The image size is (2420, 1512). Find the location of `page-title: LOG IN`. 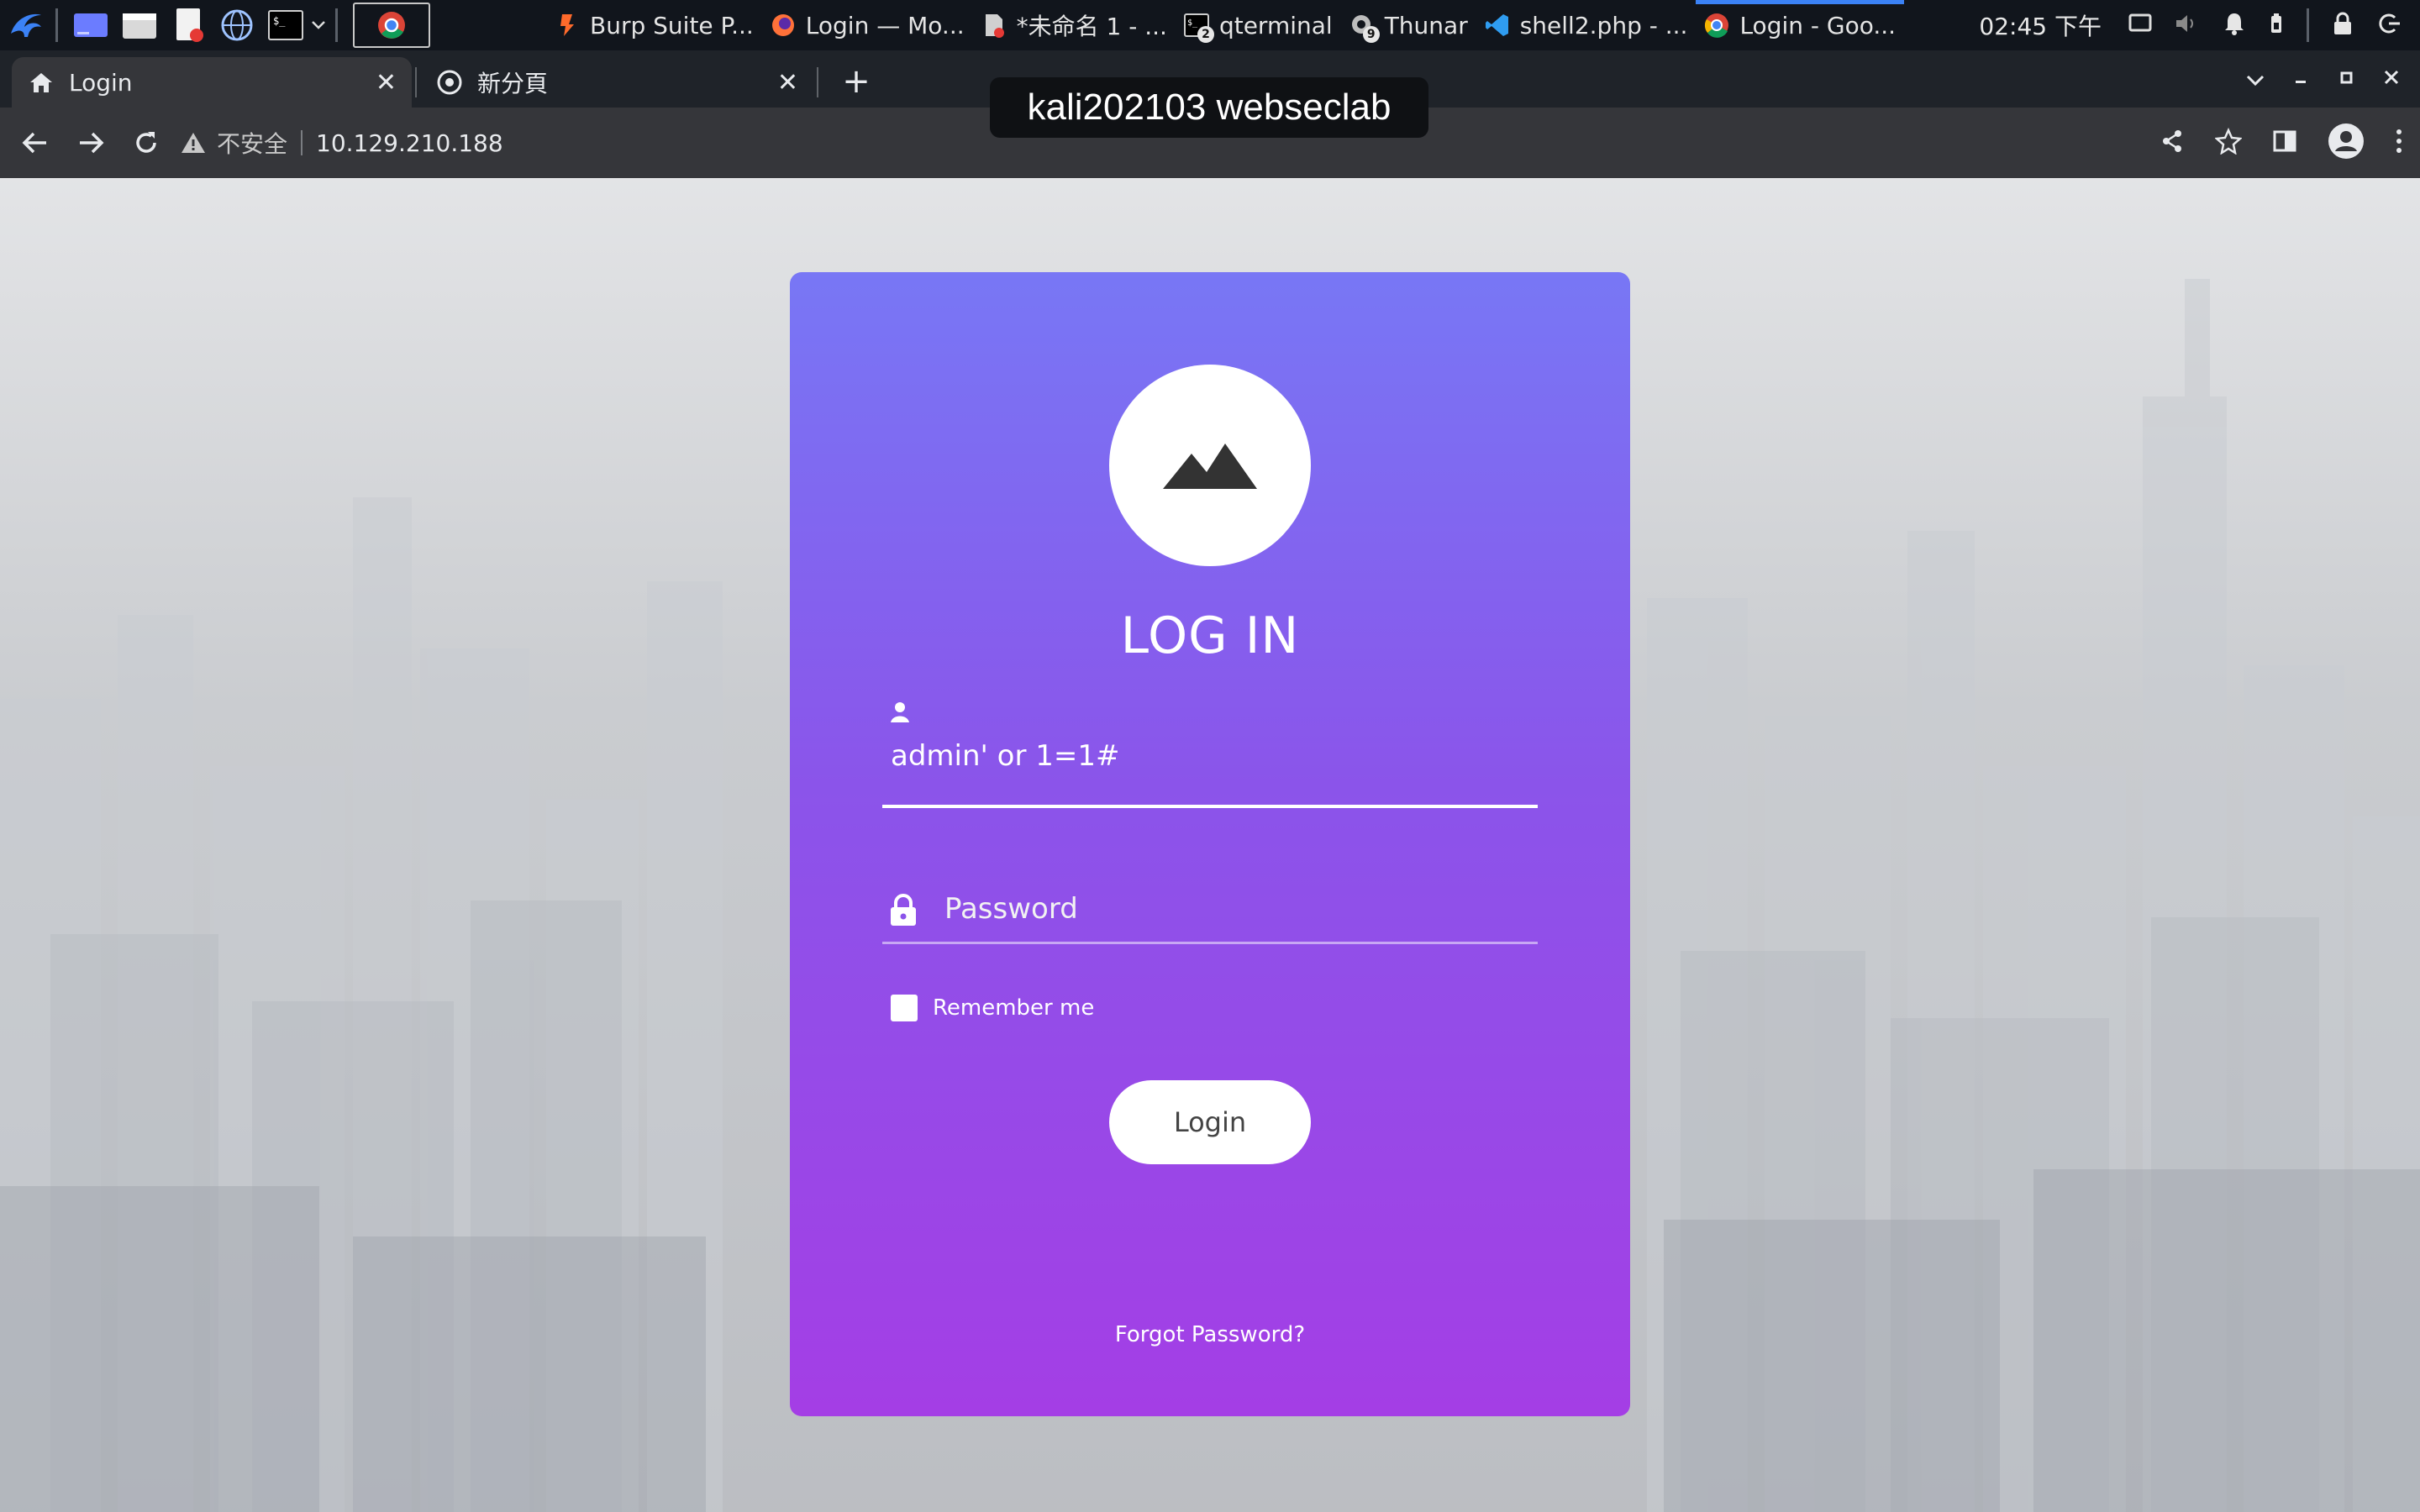

page-title: LOG IN is located at coordinates (1210, 635).